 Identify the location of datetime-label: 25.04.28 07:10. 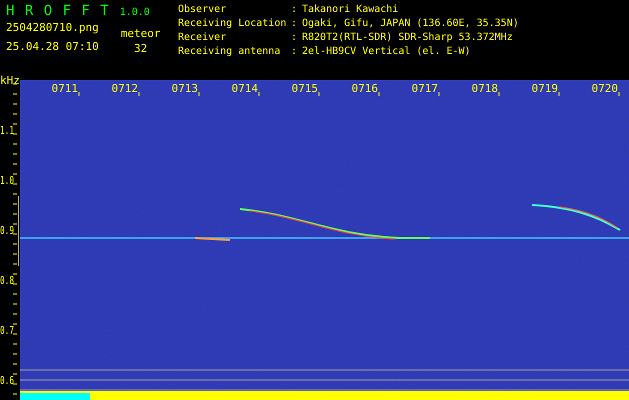
(52, 46).